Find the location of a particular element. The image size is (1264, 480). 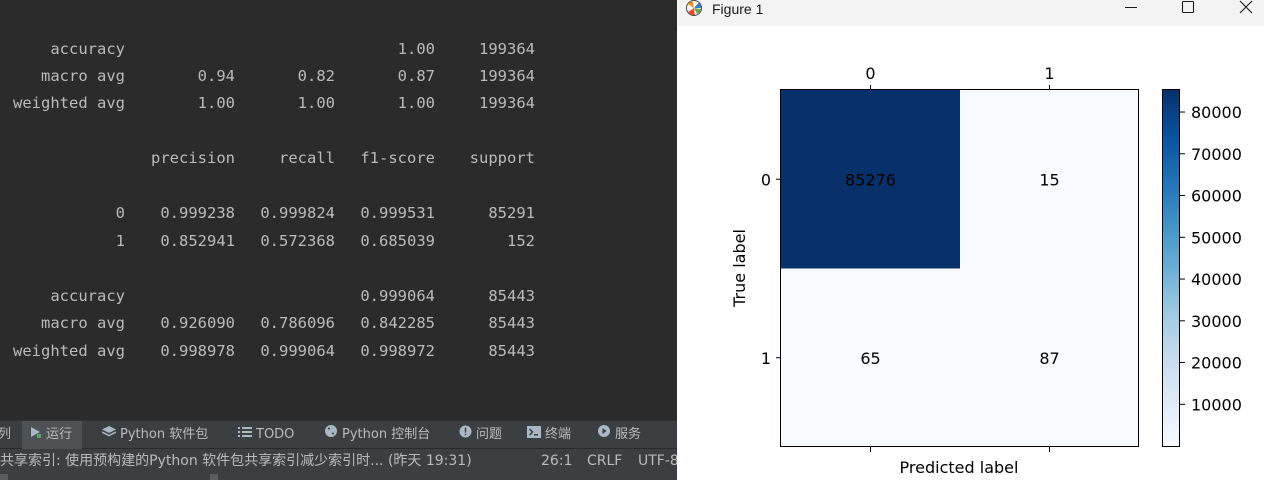

row-value: 0.94 is located at coordinates (216, 76).